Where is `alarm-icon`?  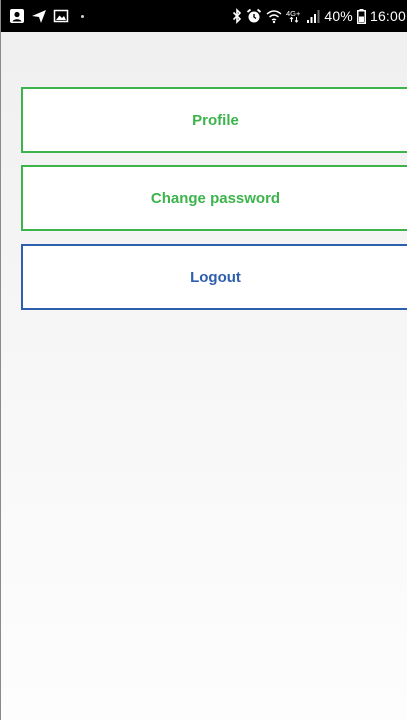
alarm-icon is located at coordinates (254, 16).